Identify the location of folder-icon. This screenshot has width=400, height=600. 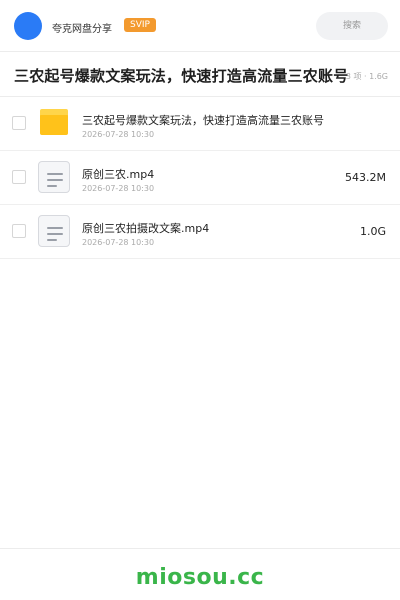
(54, 122).